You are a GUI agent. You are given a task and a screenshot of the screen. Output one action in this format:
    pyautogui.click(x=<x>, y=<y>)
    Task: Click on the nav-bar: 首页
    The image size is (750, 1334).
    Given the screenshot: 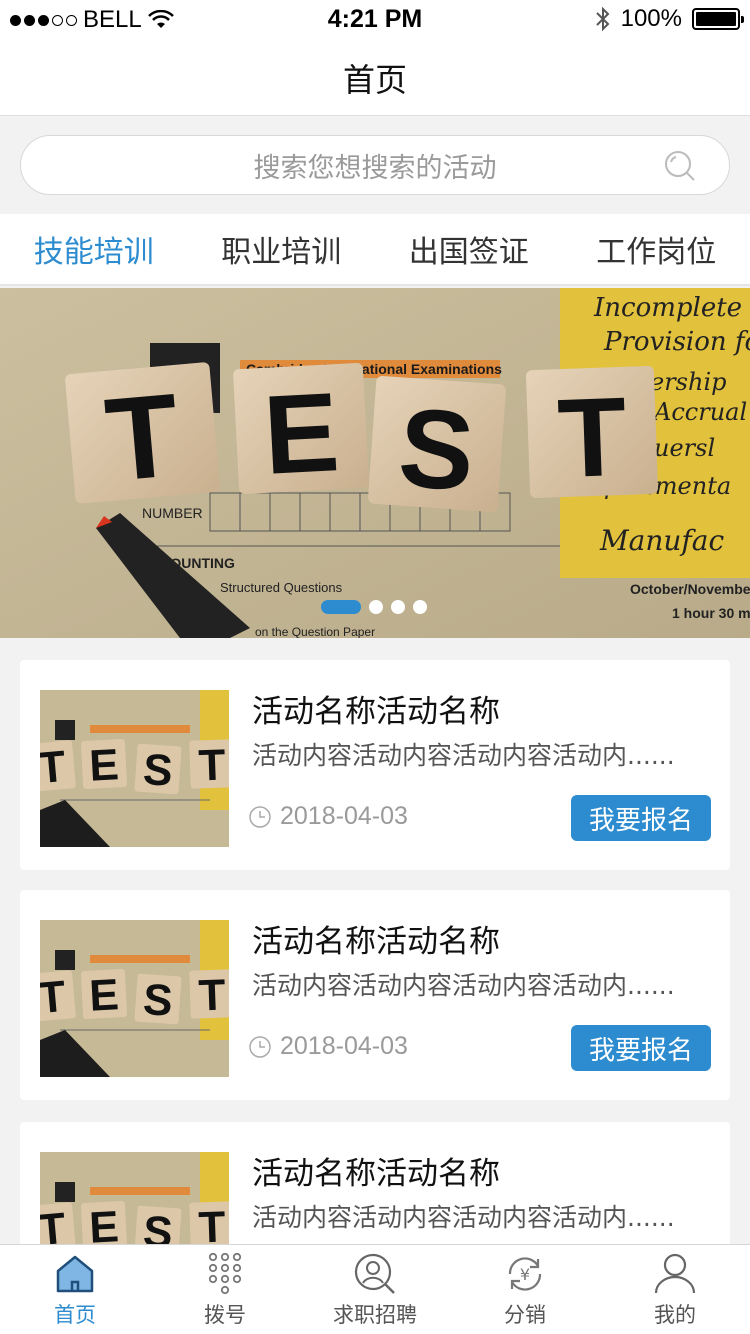 What is the action you would take?
    pyautogui.click(x=375, y=78)
    